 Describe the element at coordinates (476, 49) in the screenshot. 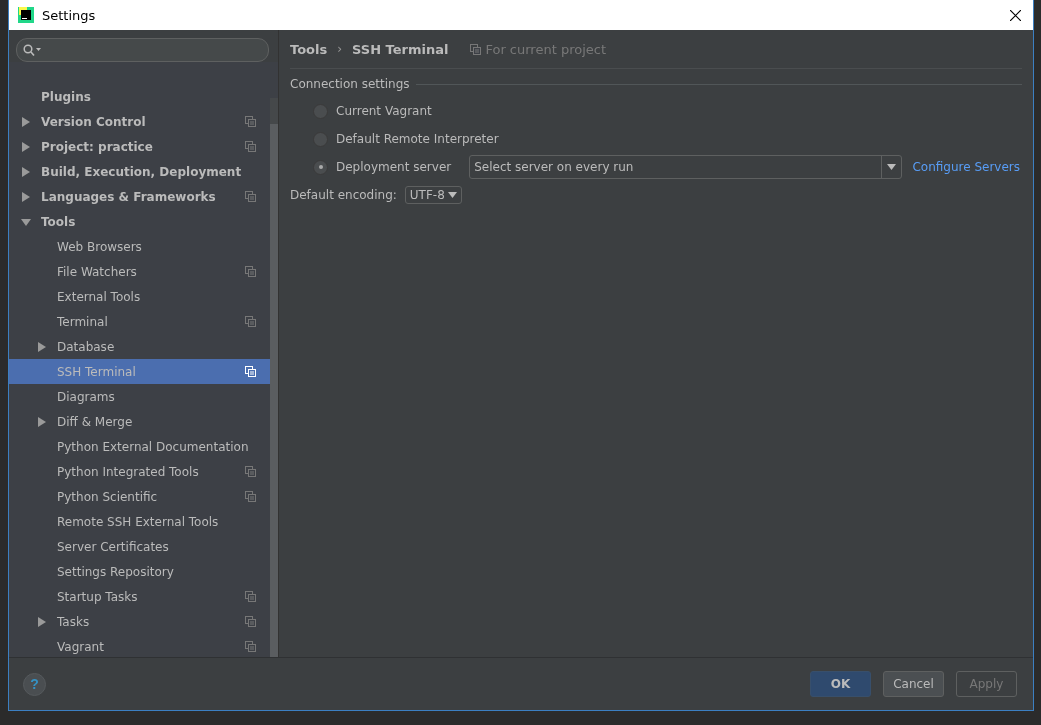

I see `project-scope-icon` at that location.